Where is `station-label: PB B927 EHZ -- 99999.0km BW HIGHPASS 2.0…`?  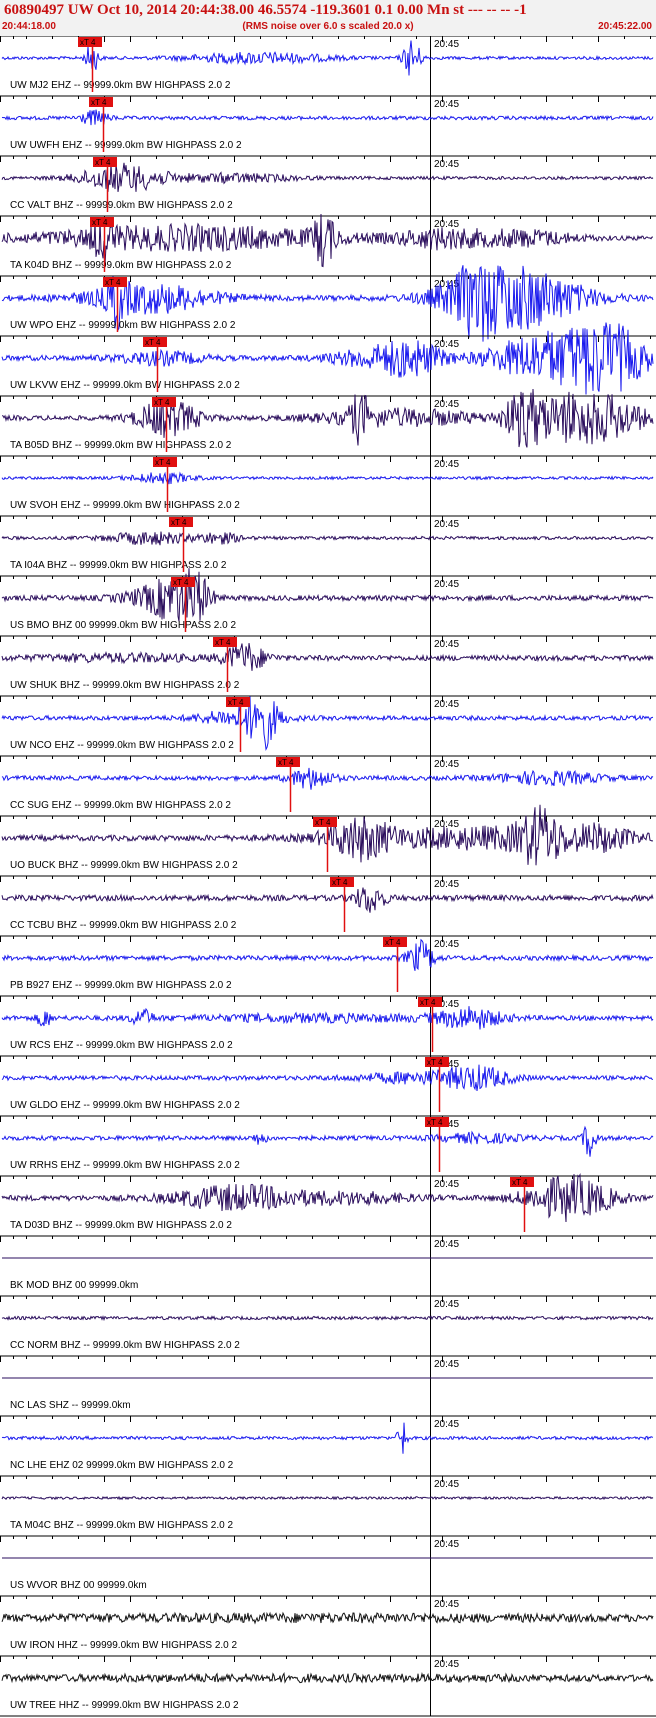 station-label: PB B927 EHZ -- 99999.0km BW HIGHPASS 2.0… is located at coordinates (121, 985).